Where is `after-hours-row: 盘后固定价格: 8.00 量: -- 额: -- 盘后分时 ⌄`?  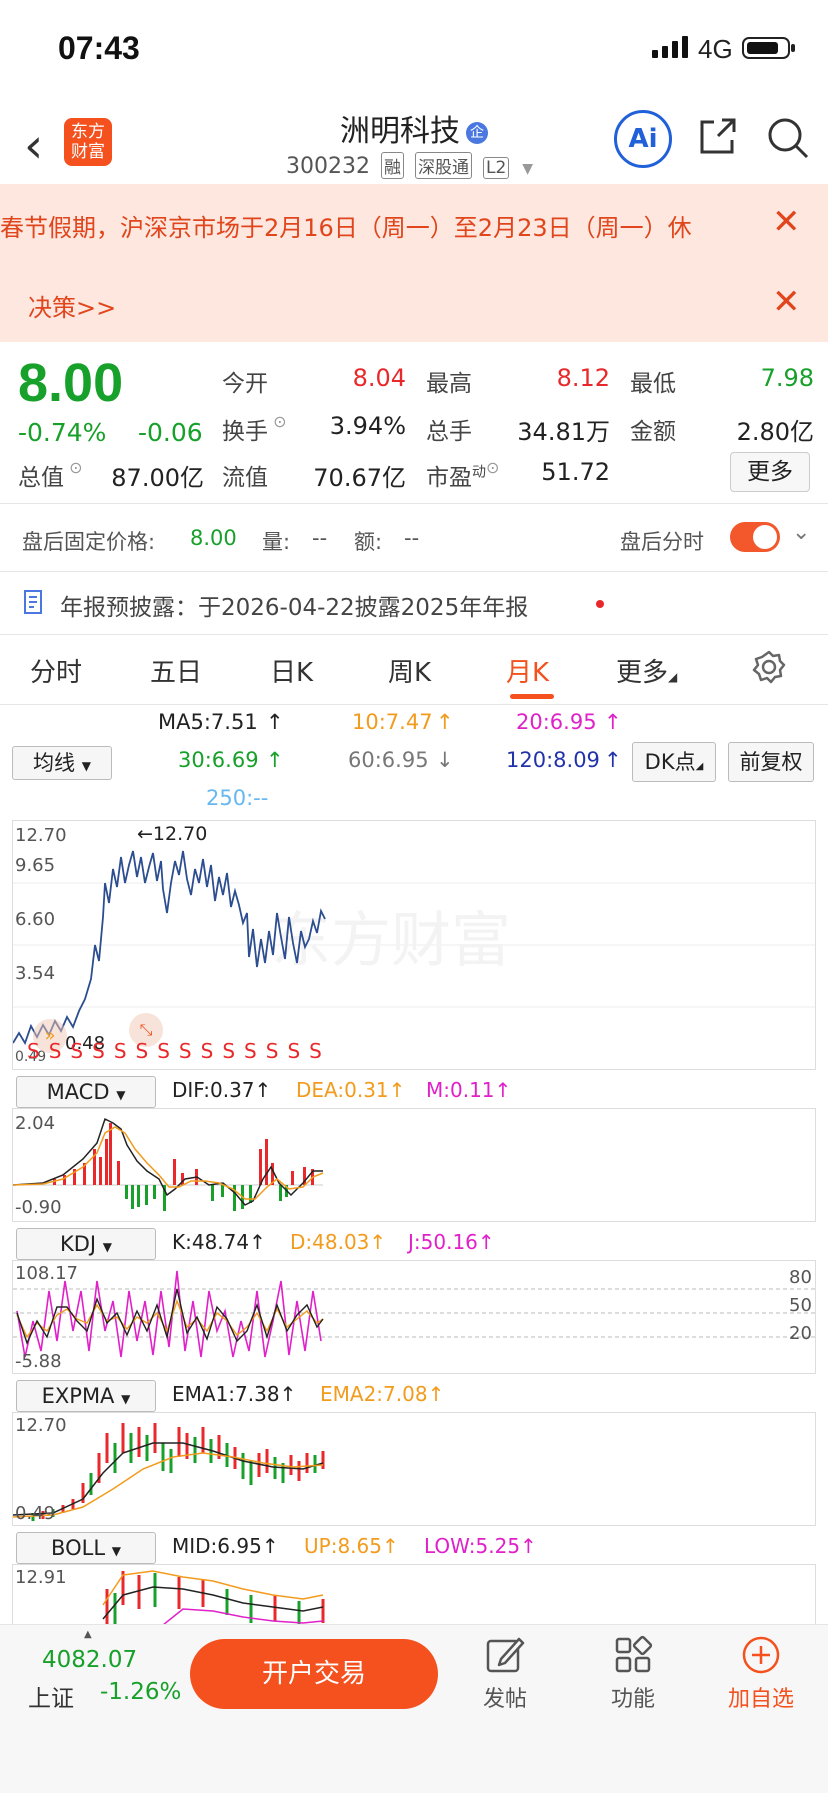
after-hours-row: 盘后固定价格: 8.00 量: -- 额: -- 盘后分时 ⌄ is located at coordinates (414, 538).